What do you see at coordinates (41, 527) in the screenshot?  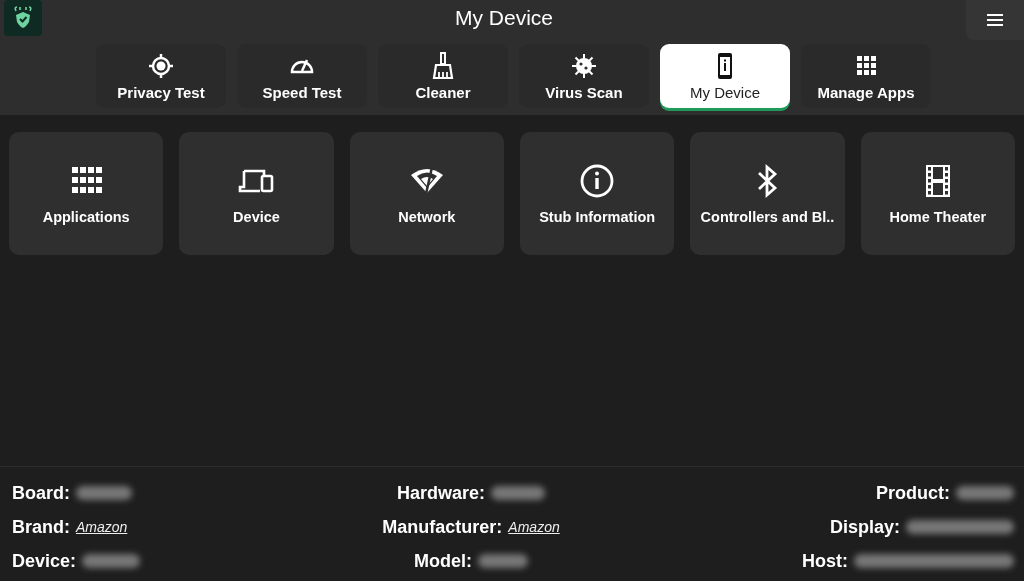 I see `info-label: Brand:` at bounding box center [41, 527].